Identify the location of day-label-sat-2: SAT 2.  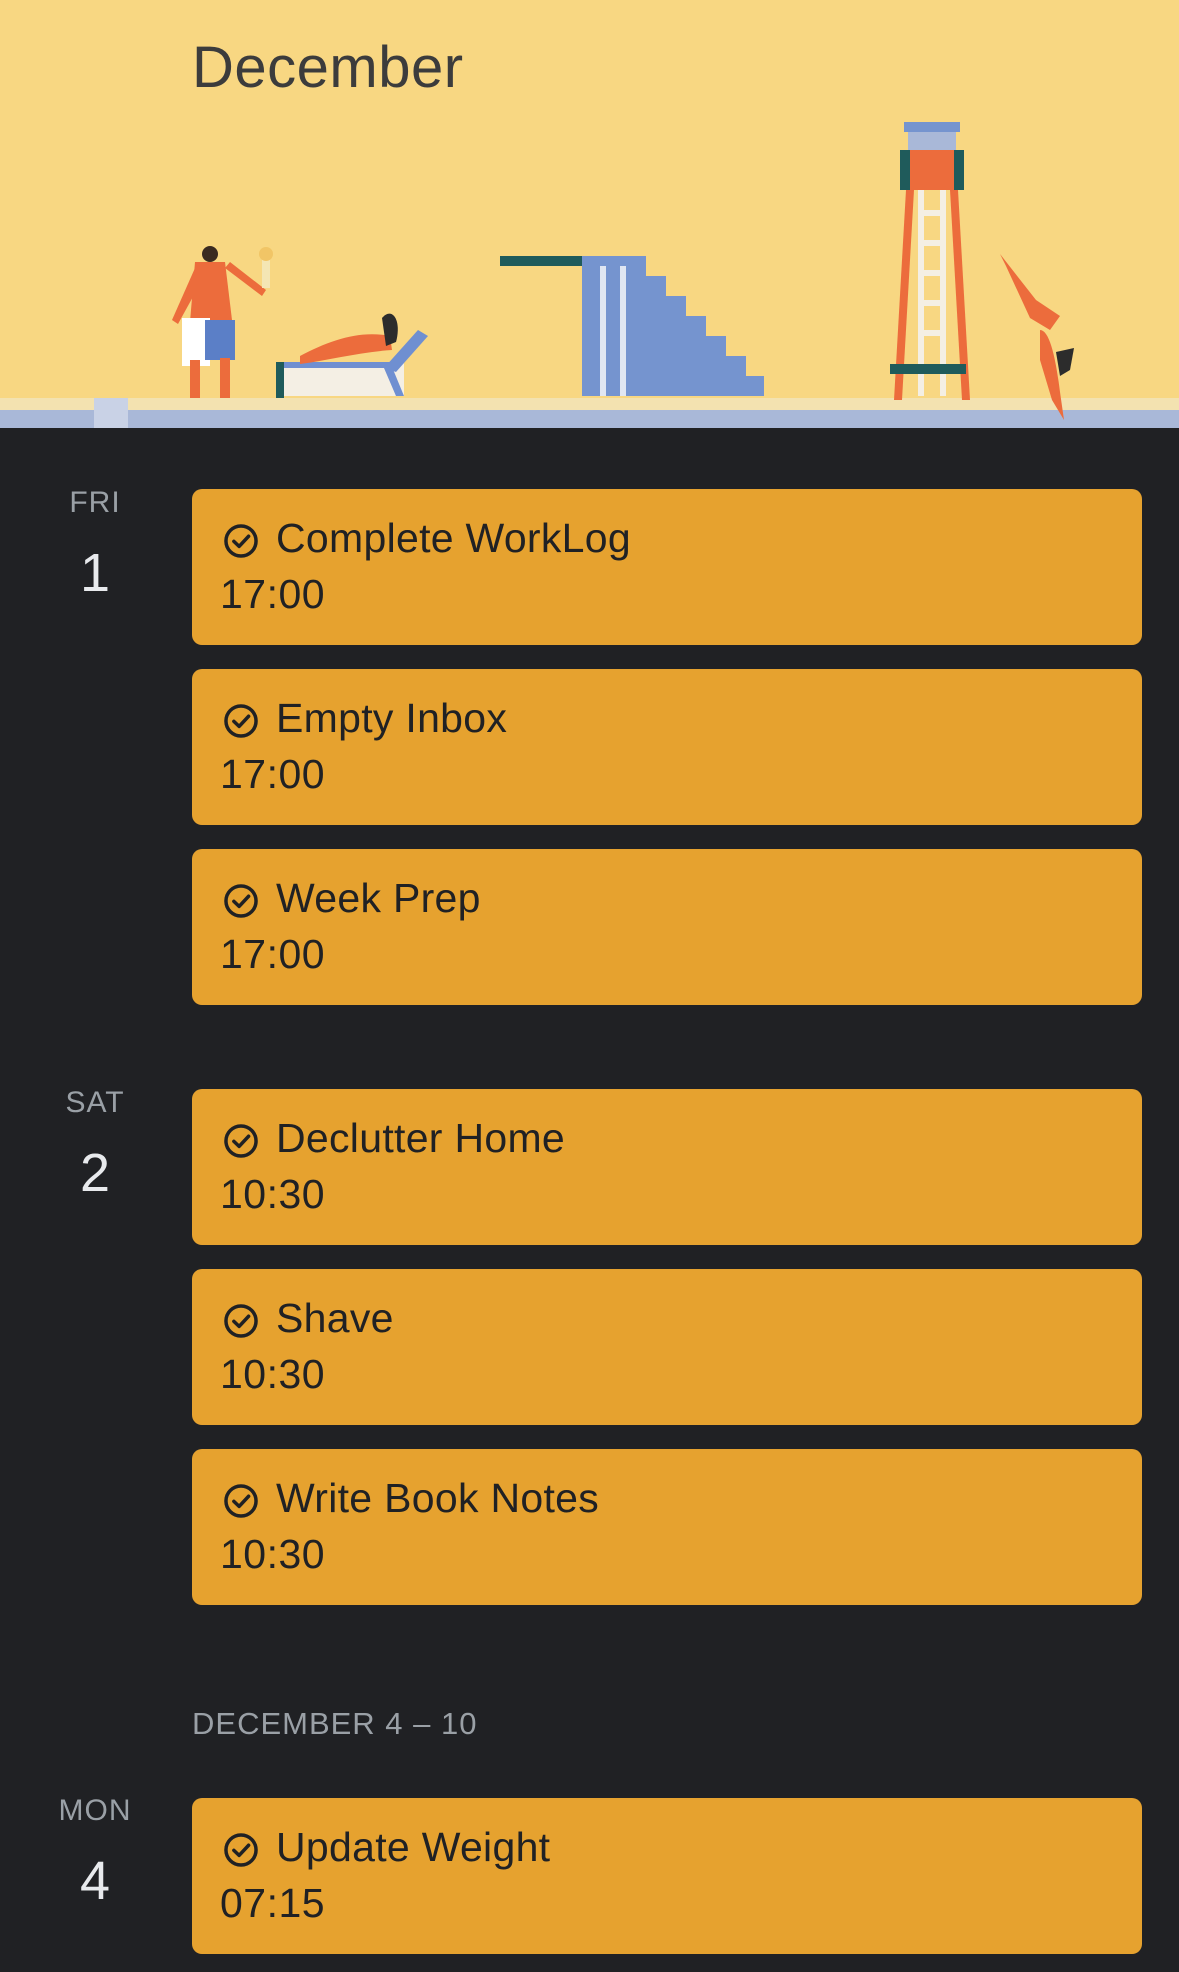
(95, 1145).